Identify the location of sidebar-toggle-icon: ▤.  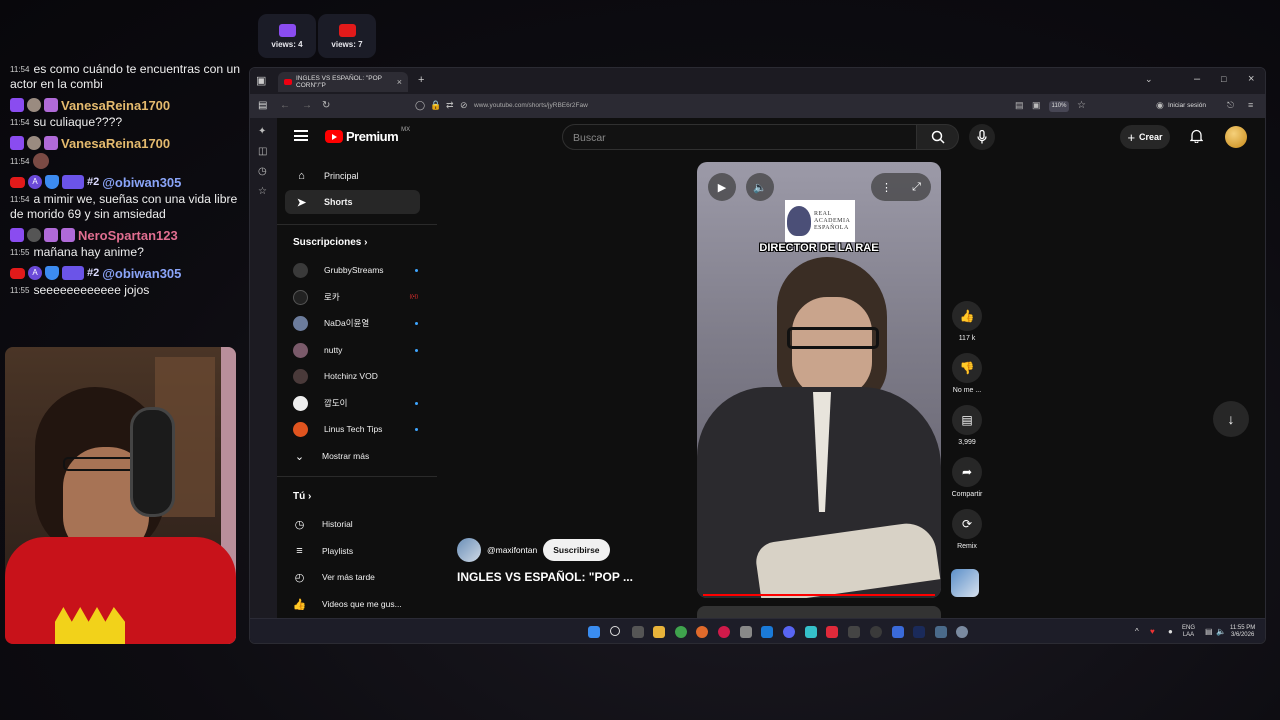
(262, 105).